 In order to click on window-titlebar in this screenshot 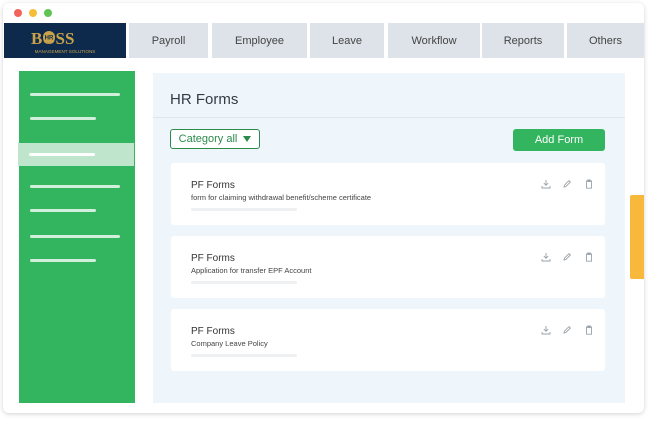, I will do `click(323, 13)`.